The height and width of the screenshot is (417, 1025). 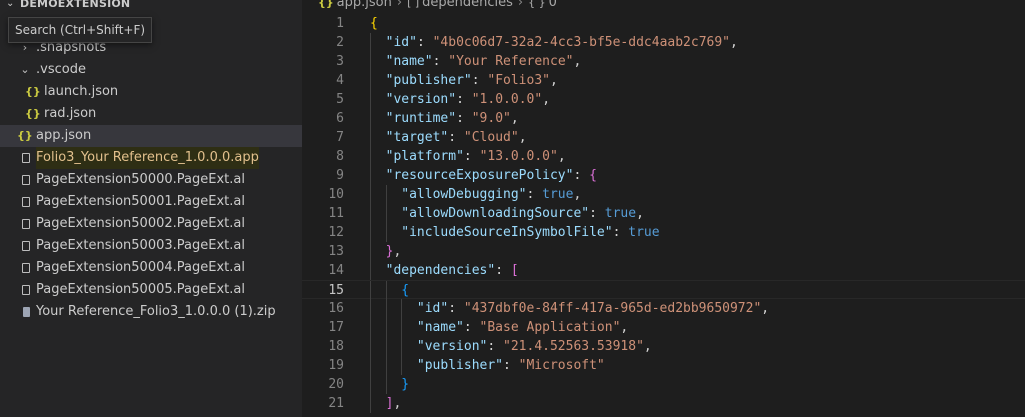 I want to click on tree-item-label: Your Reference_Folio3_1.0.0.0 (1).zip, so click(x=156, y=311).